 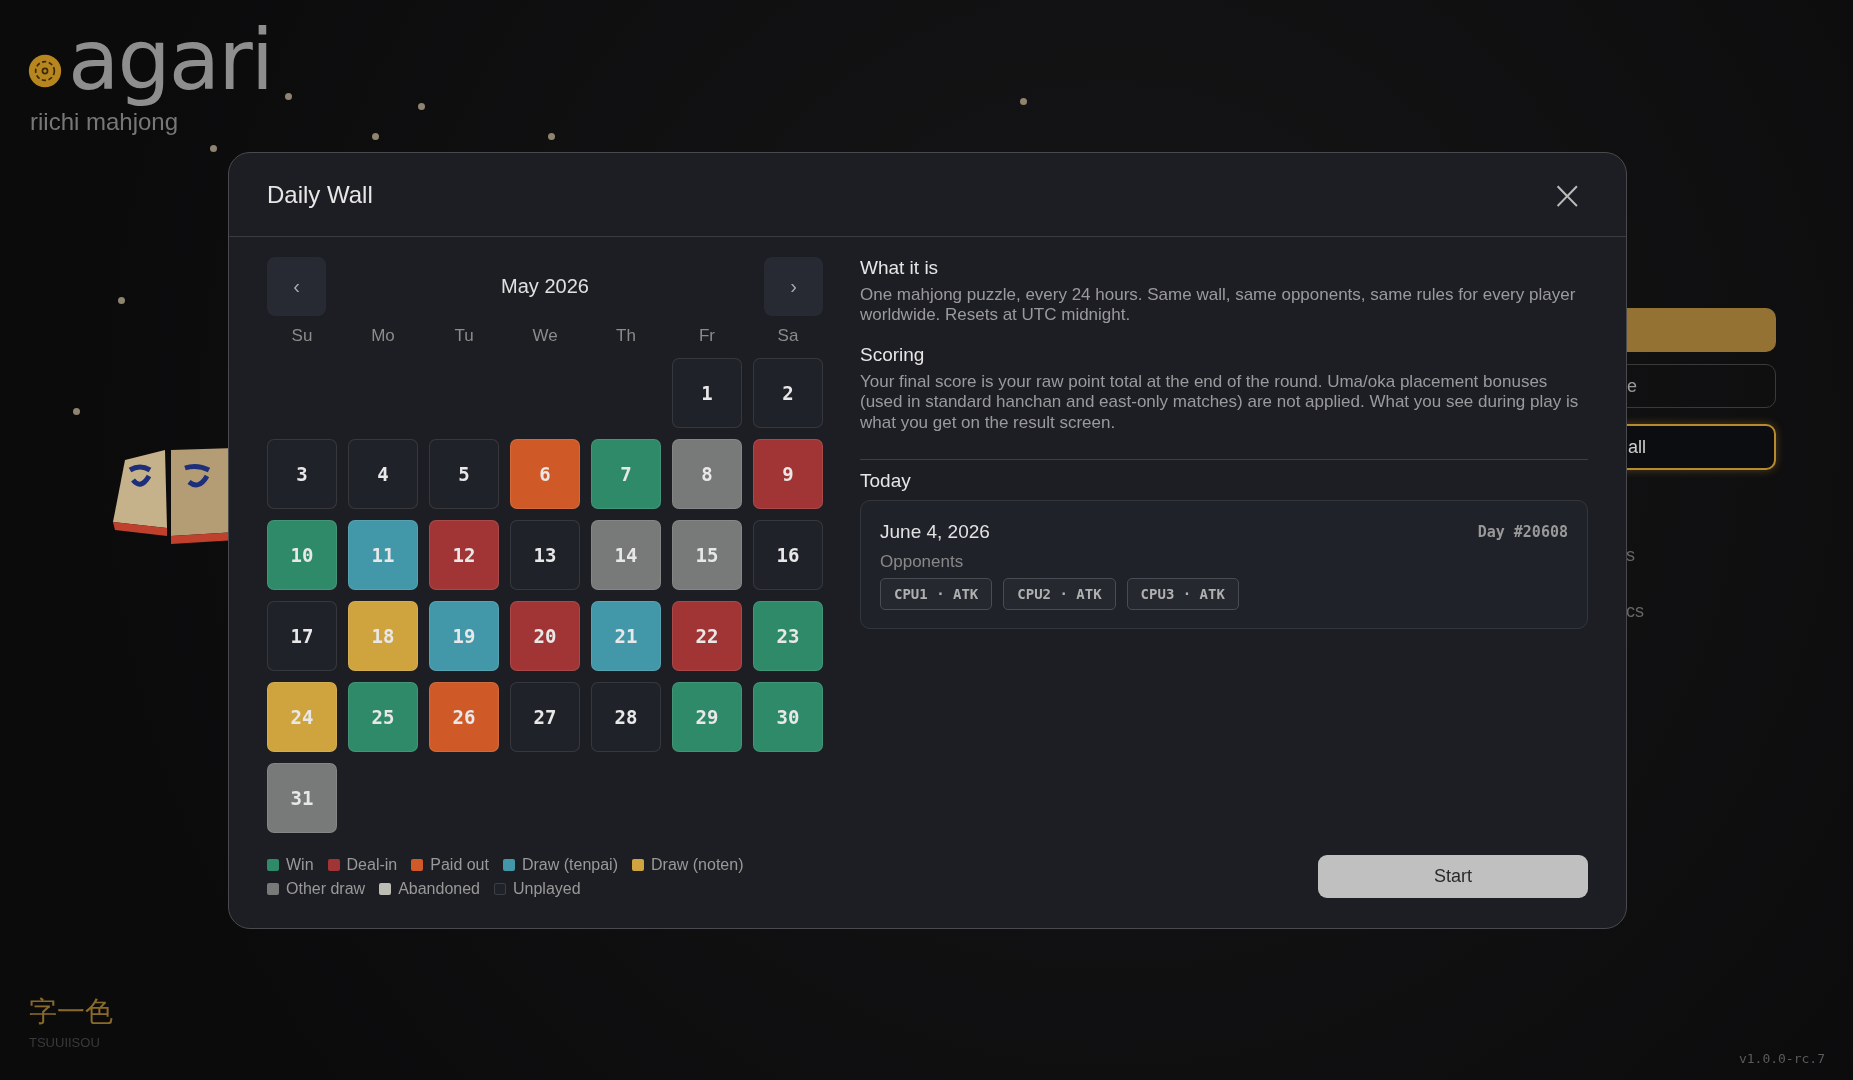 What do you see at coordinates (547, 889) in the screenshot?
I see `legend-label: Unplayed` at bounding box center [547, 889].